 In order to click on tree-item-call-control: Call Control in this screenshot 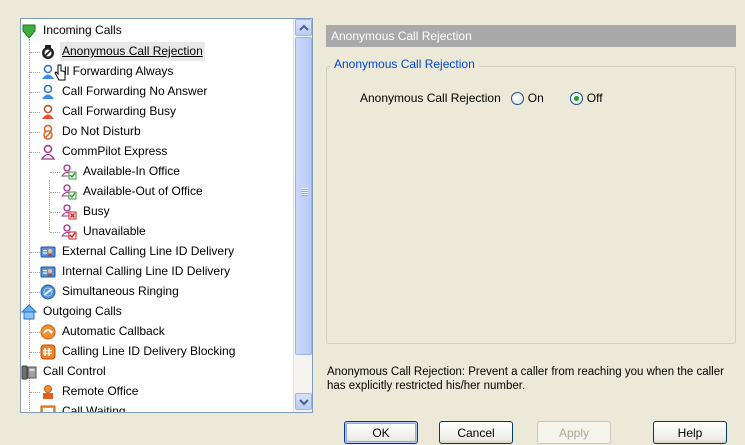, I will do `click(64, 371)`.